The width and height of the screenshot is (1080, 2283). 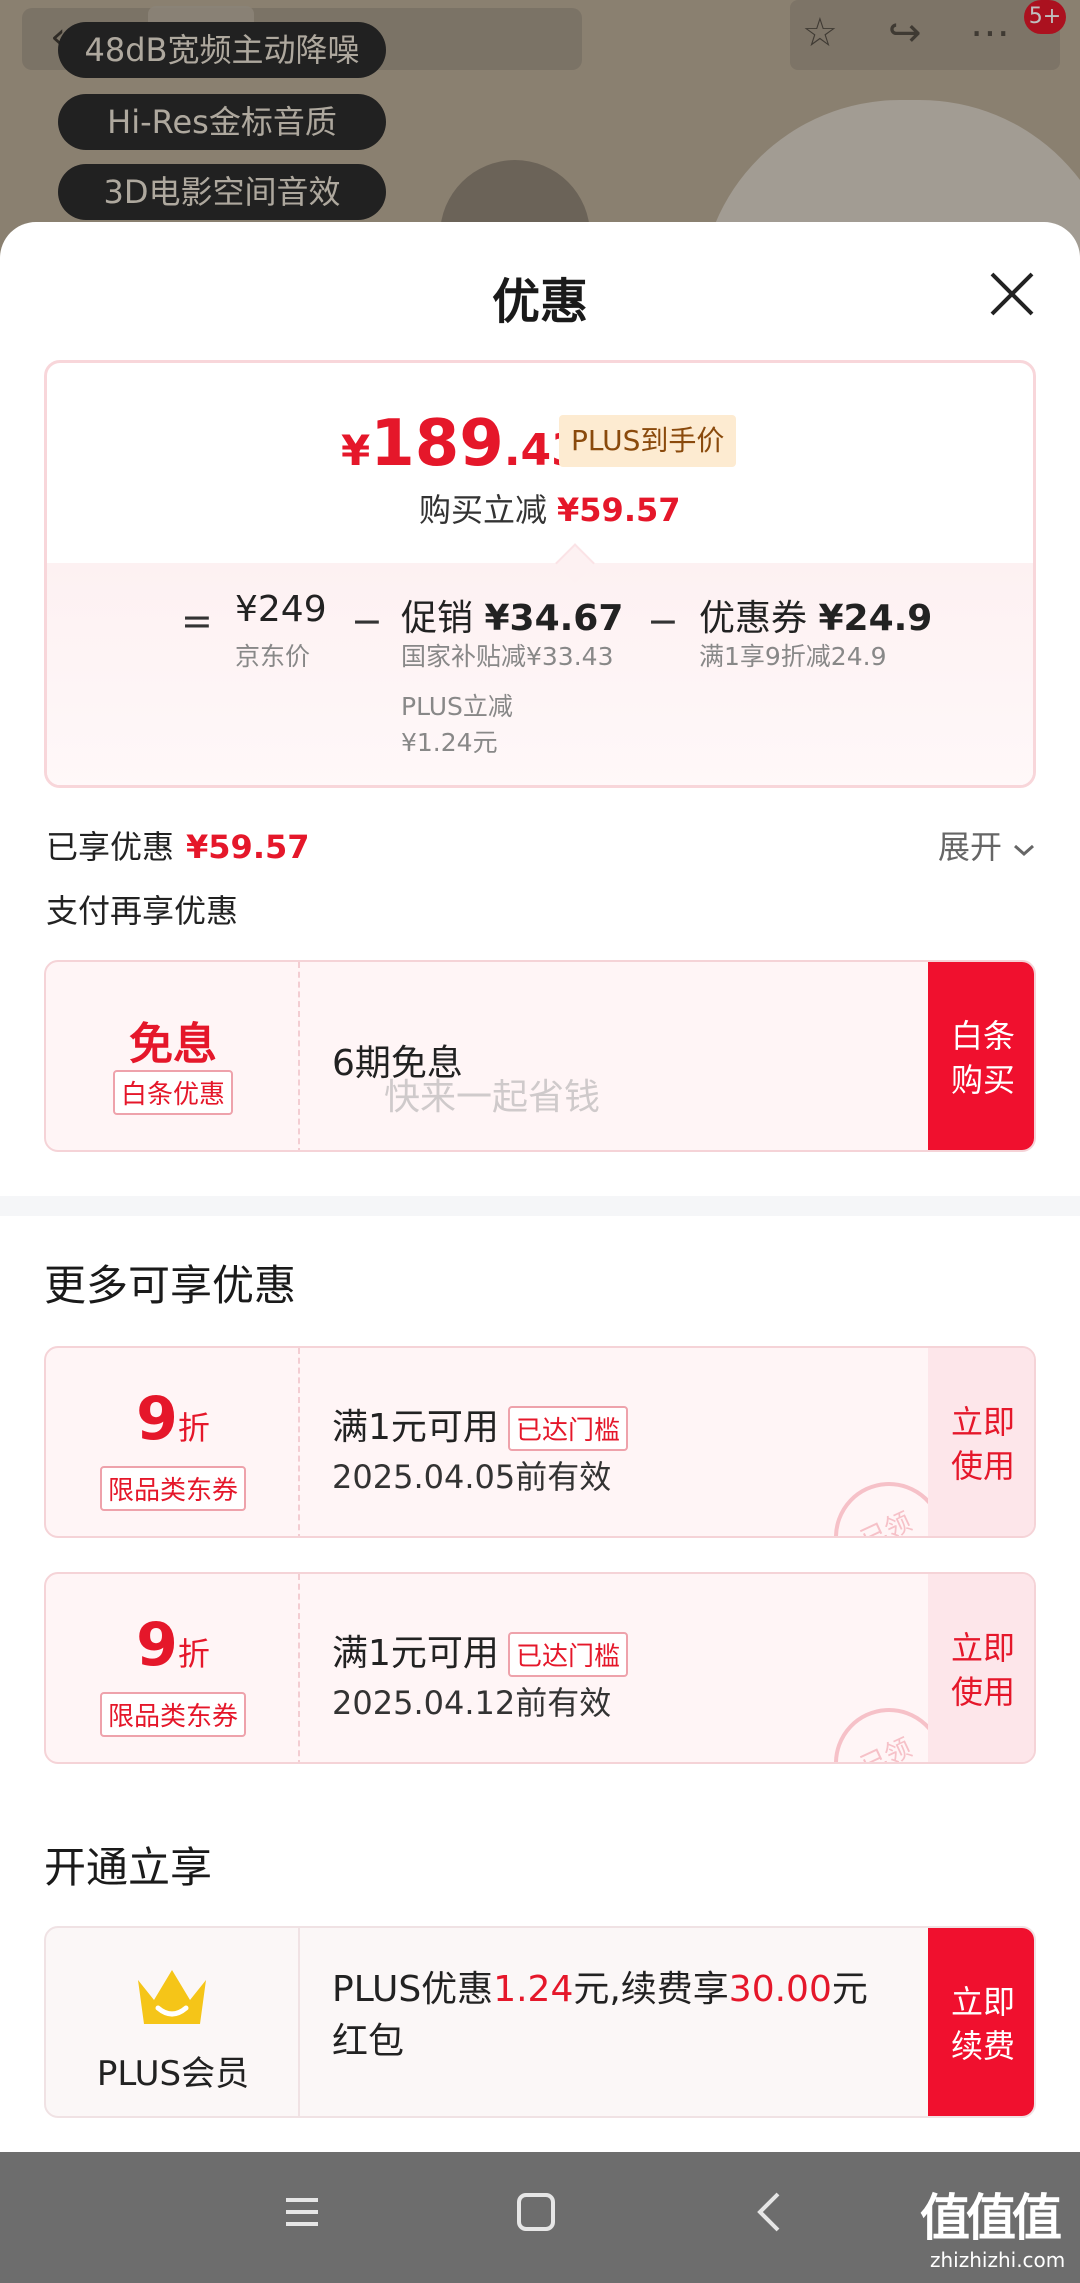 I want to click on card-left: 免息 白条优惠, so click(x=173, y=1056).